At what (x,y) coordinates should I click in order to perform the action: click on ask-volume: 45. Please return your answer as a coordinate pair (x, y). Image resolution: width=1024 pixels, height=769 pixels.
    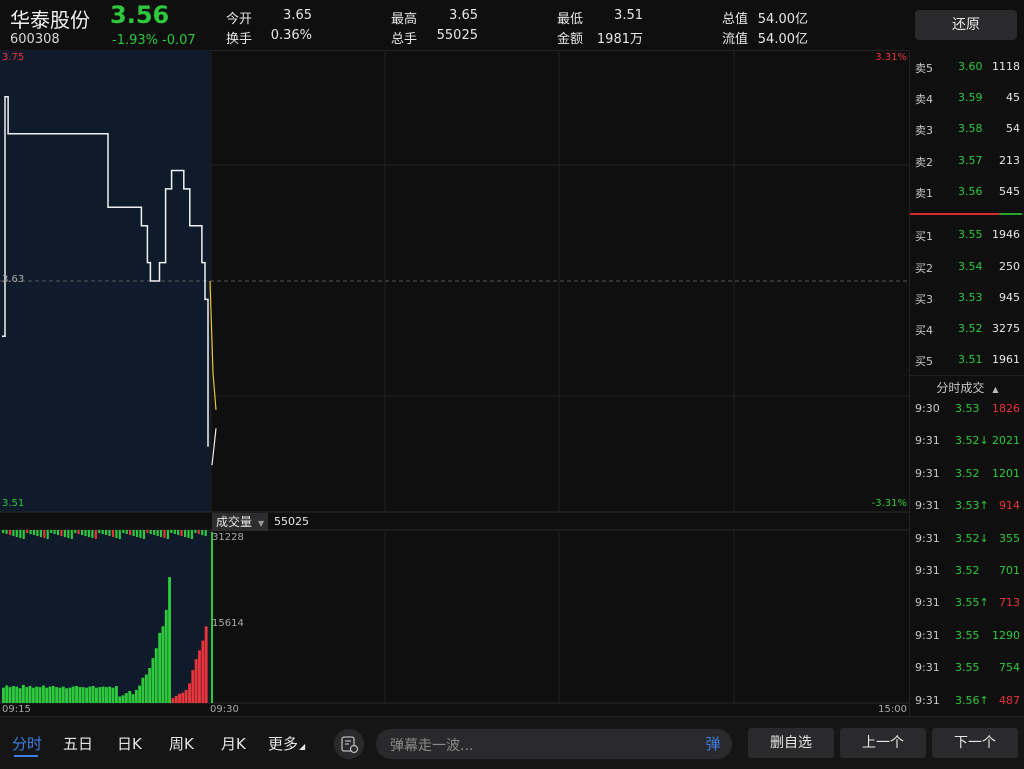
    Looking at the image, I should click on (1013, 97).